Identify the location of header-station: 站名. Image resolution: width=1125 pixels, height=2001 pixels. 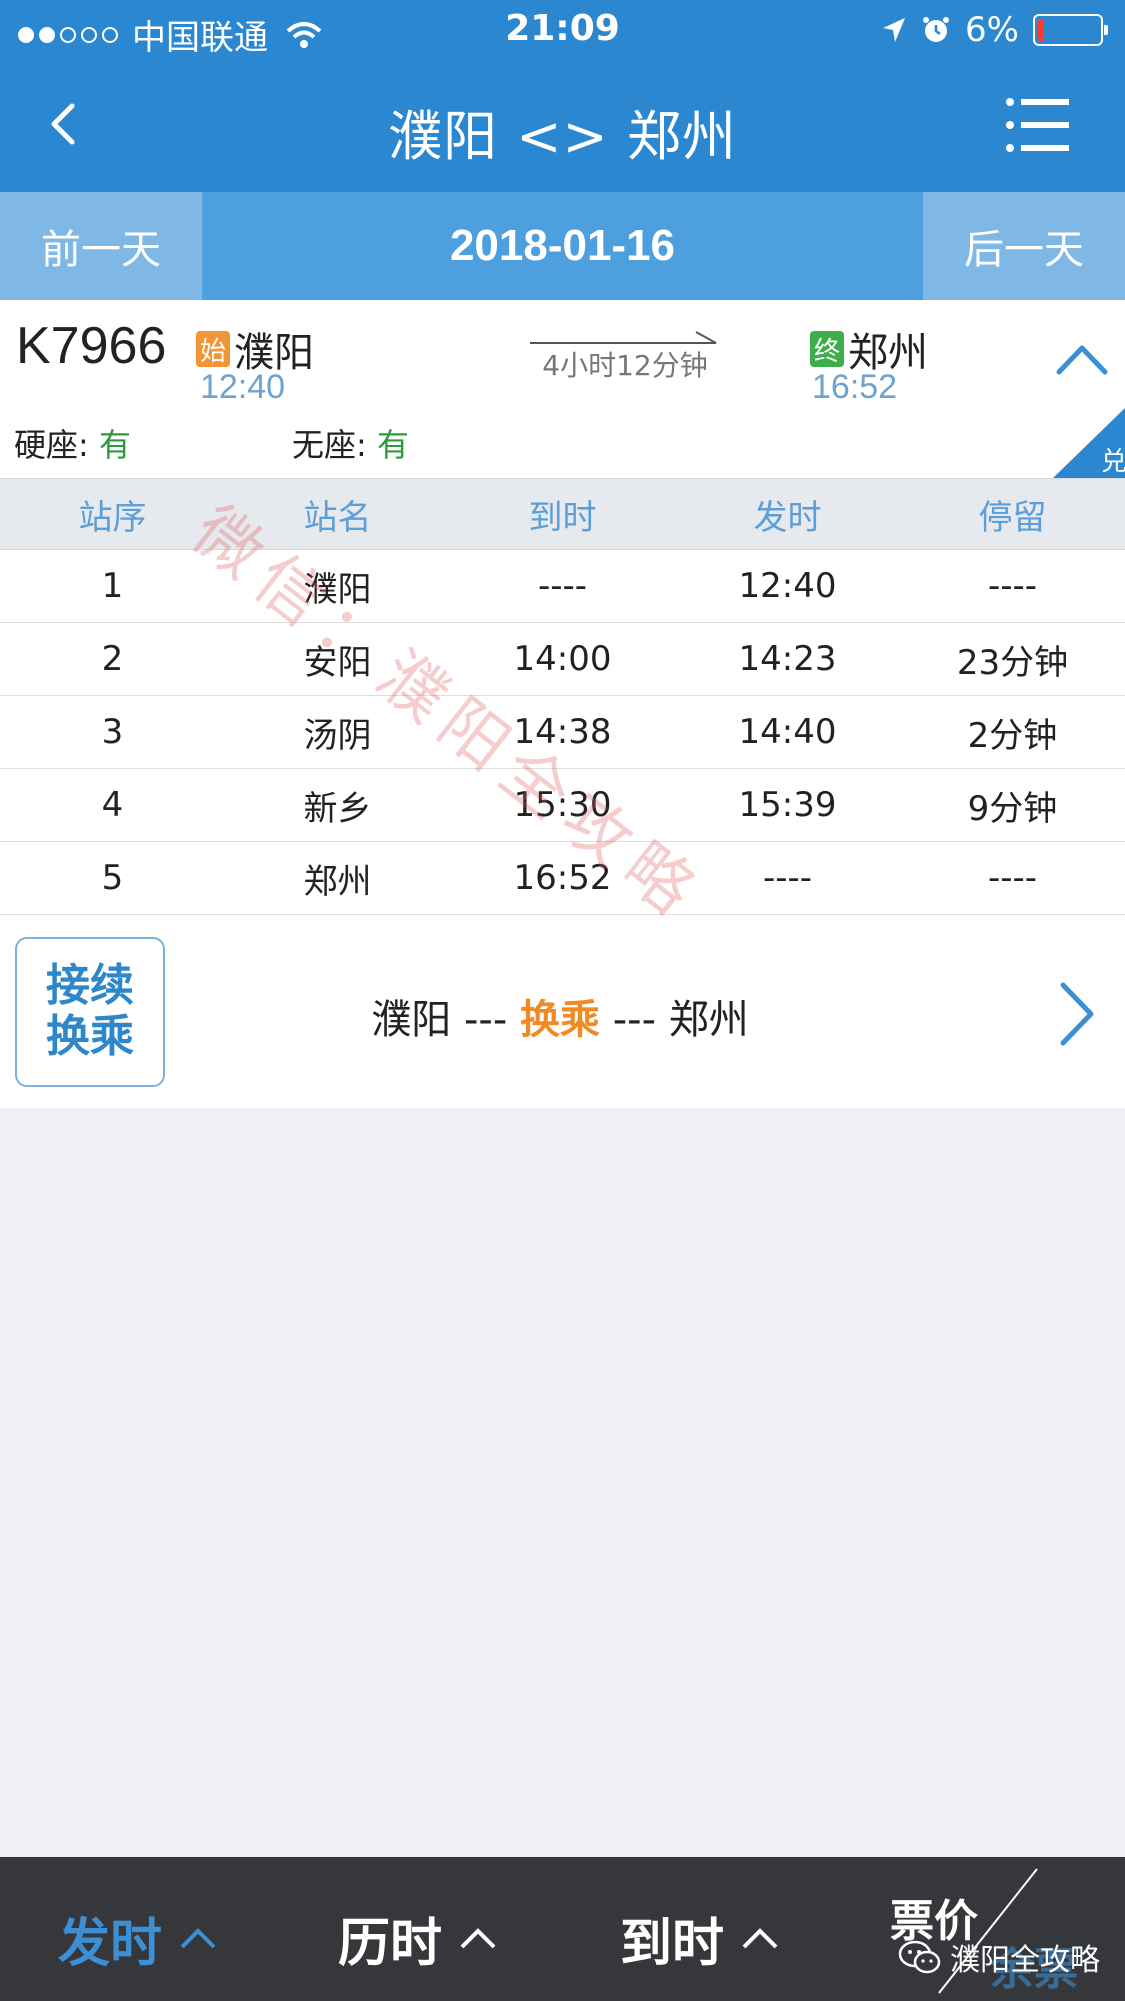
(337, 517).